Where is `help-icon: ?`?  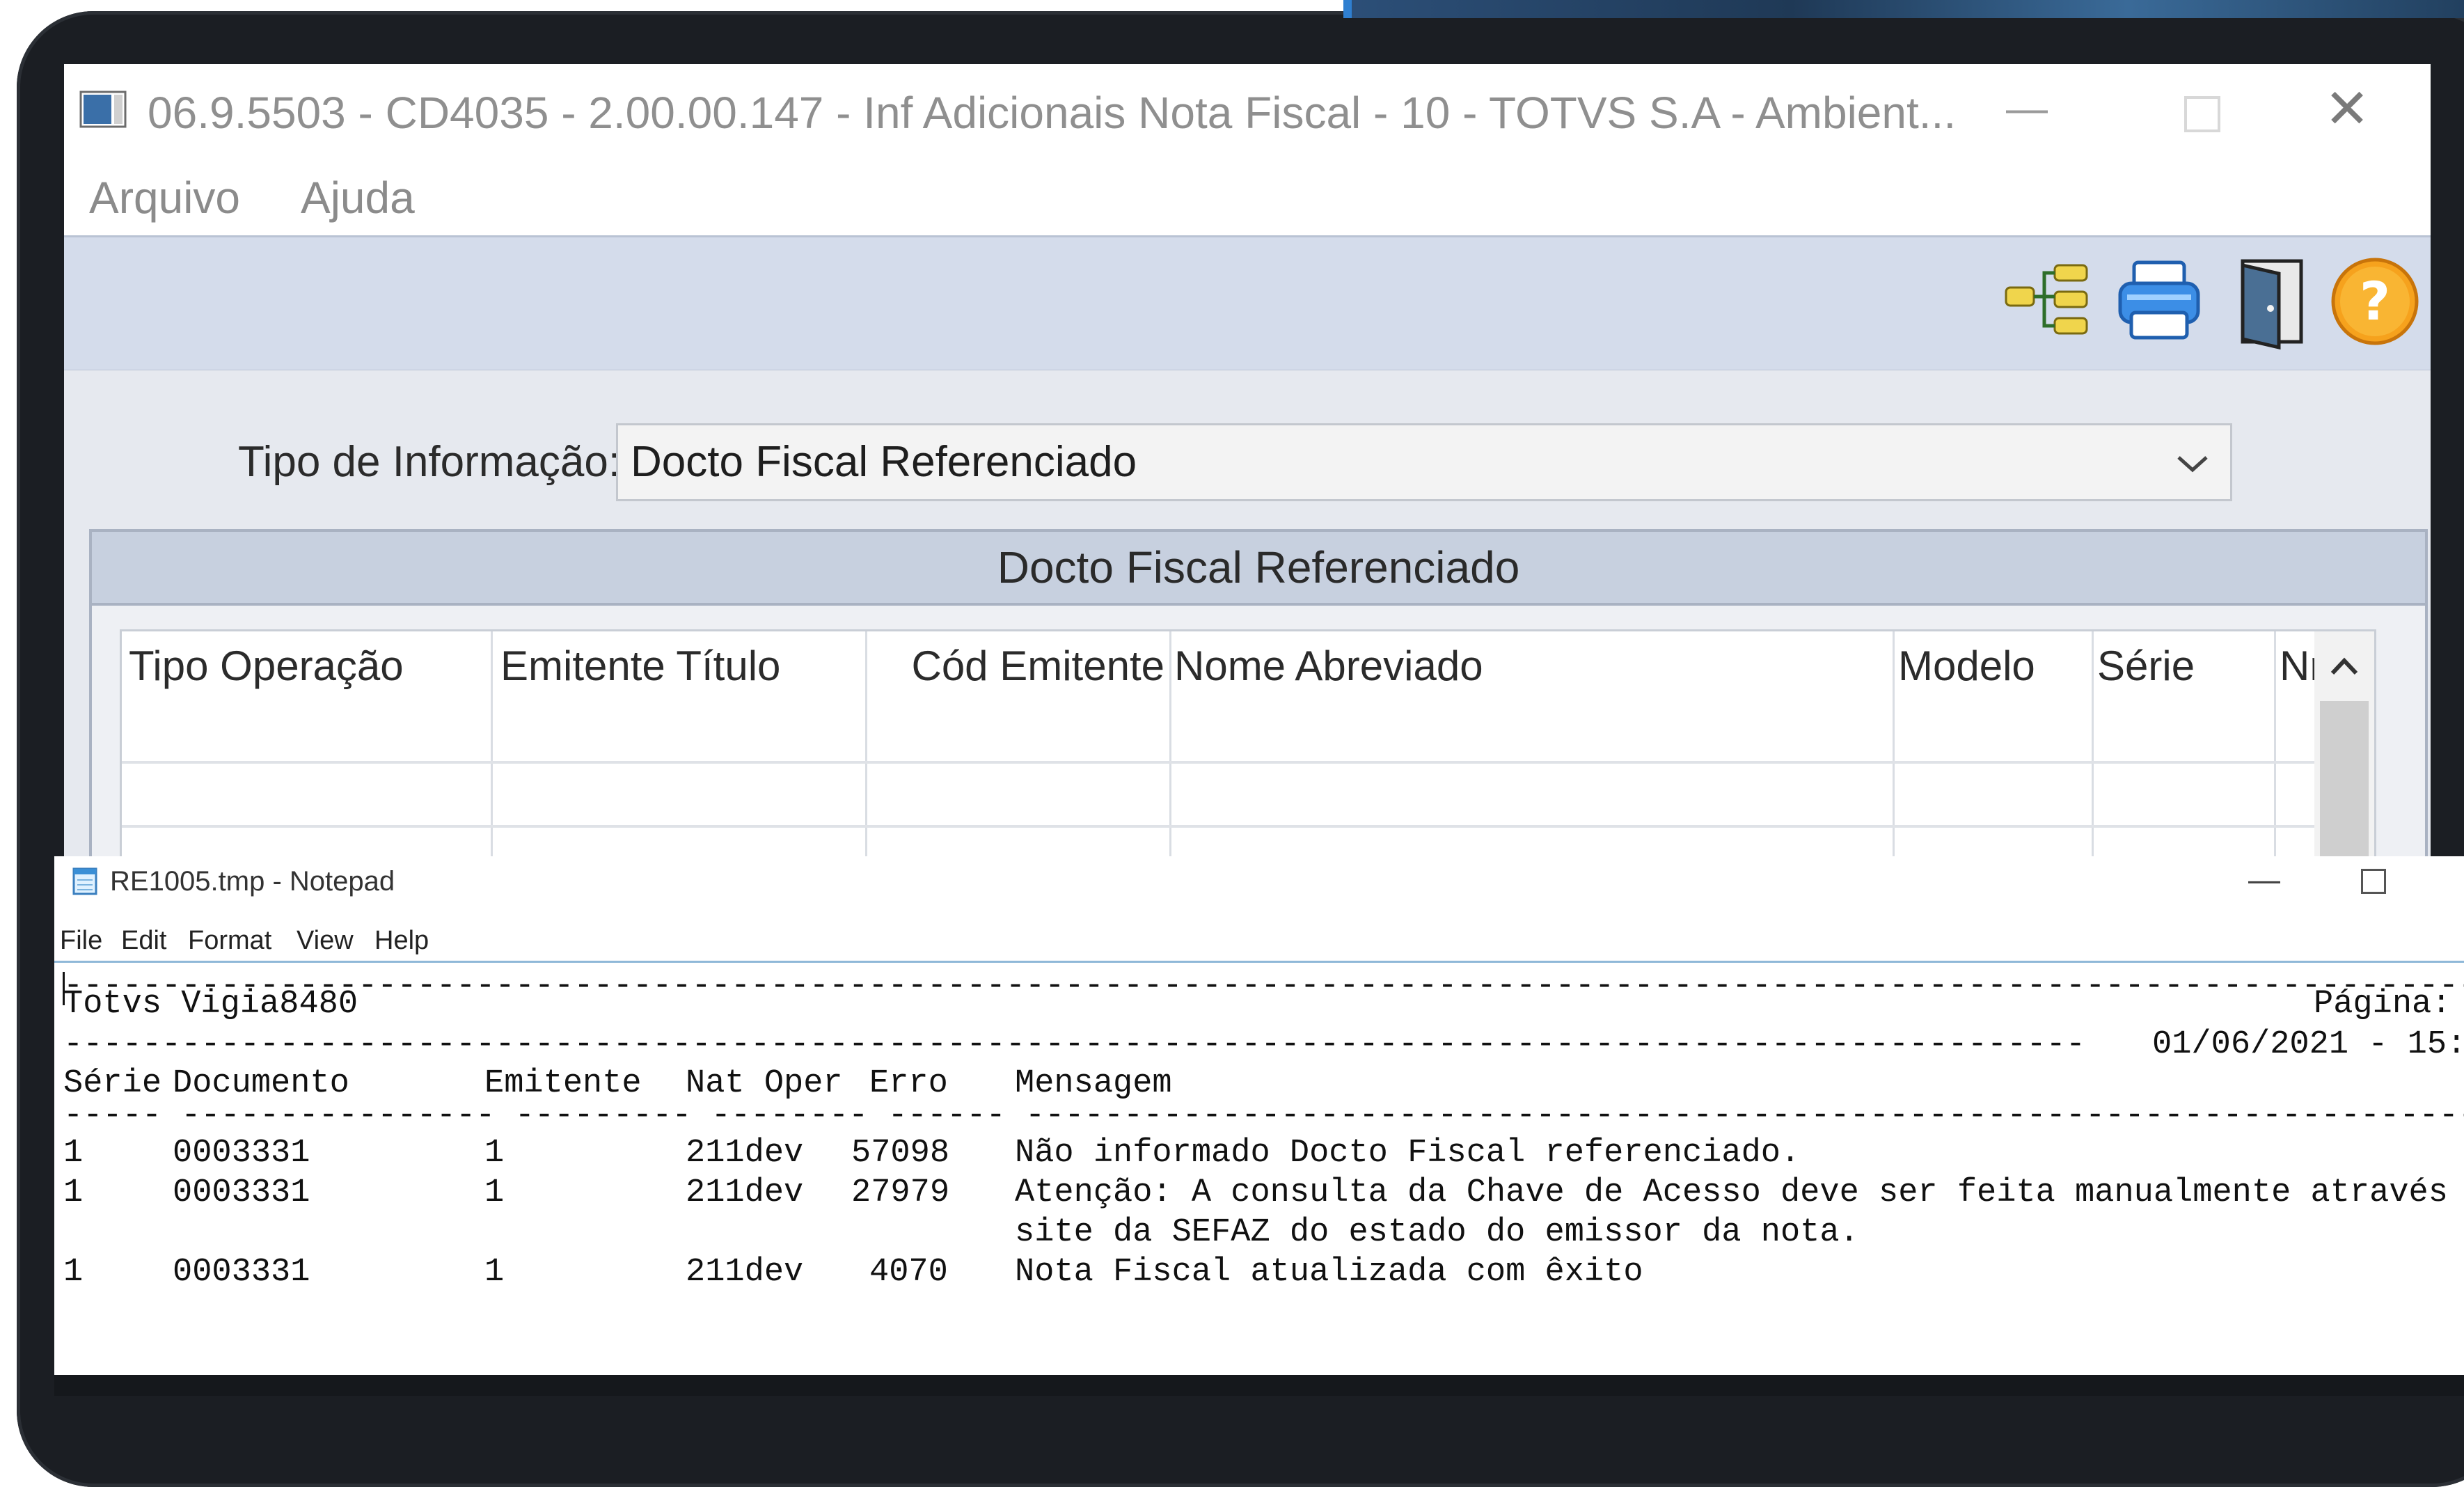
help-icon: ? is located at coordinates (2375, 301).